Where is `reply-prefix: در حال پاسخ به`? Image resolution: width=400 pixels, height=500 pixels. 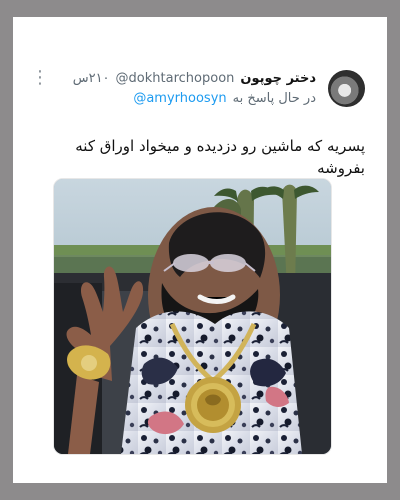
reply-prefix: در حال پاسخ به is located at coordinates (274, 98).